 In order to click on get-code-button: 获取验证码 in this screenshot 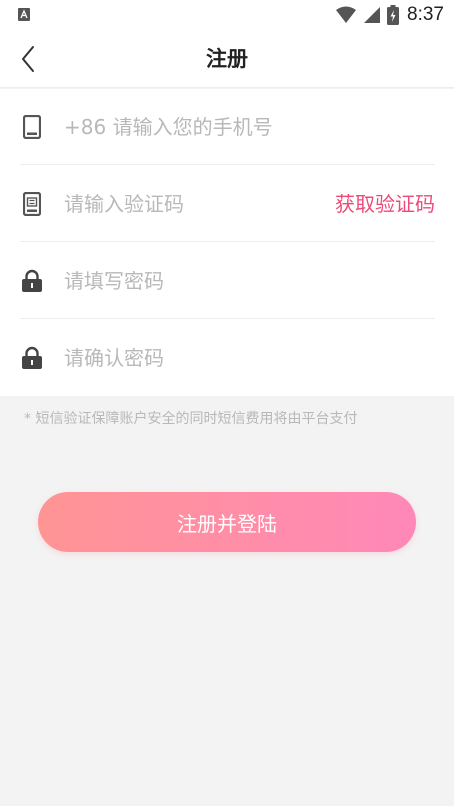, I will do `click(385, 204)`.